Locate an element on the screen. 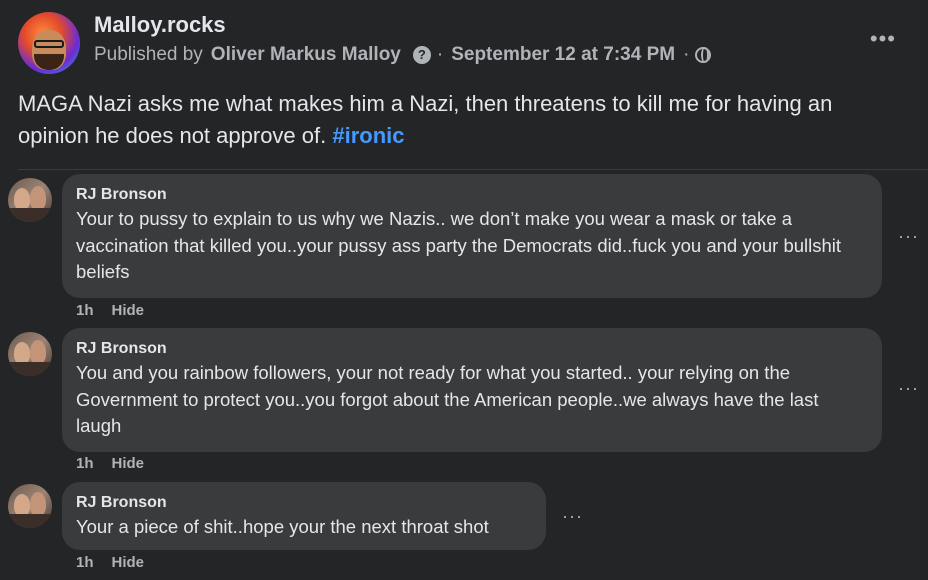 The width and height of the screenshot is (928, 580). published-by-label: Published by is located at coordinates (148, 54).